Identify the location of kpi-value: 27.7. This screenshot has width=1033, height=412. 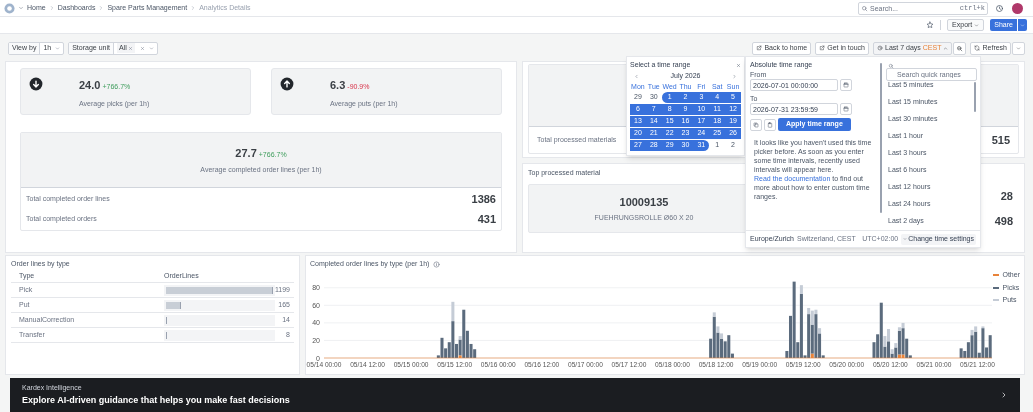
(246, 153).